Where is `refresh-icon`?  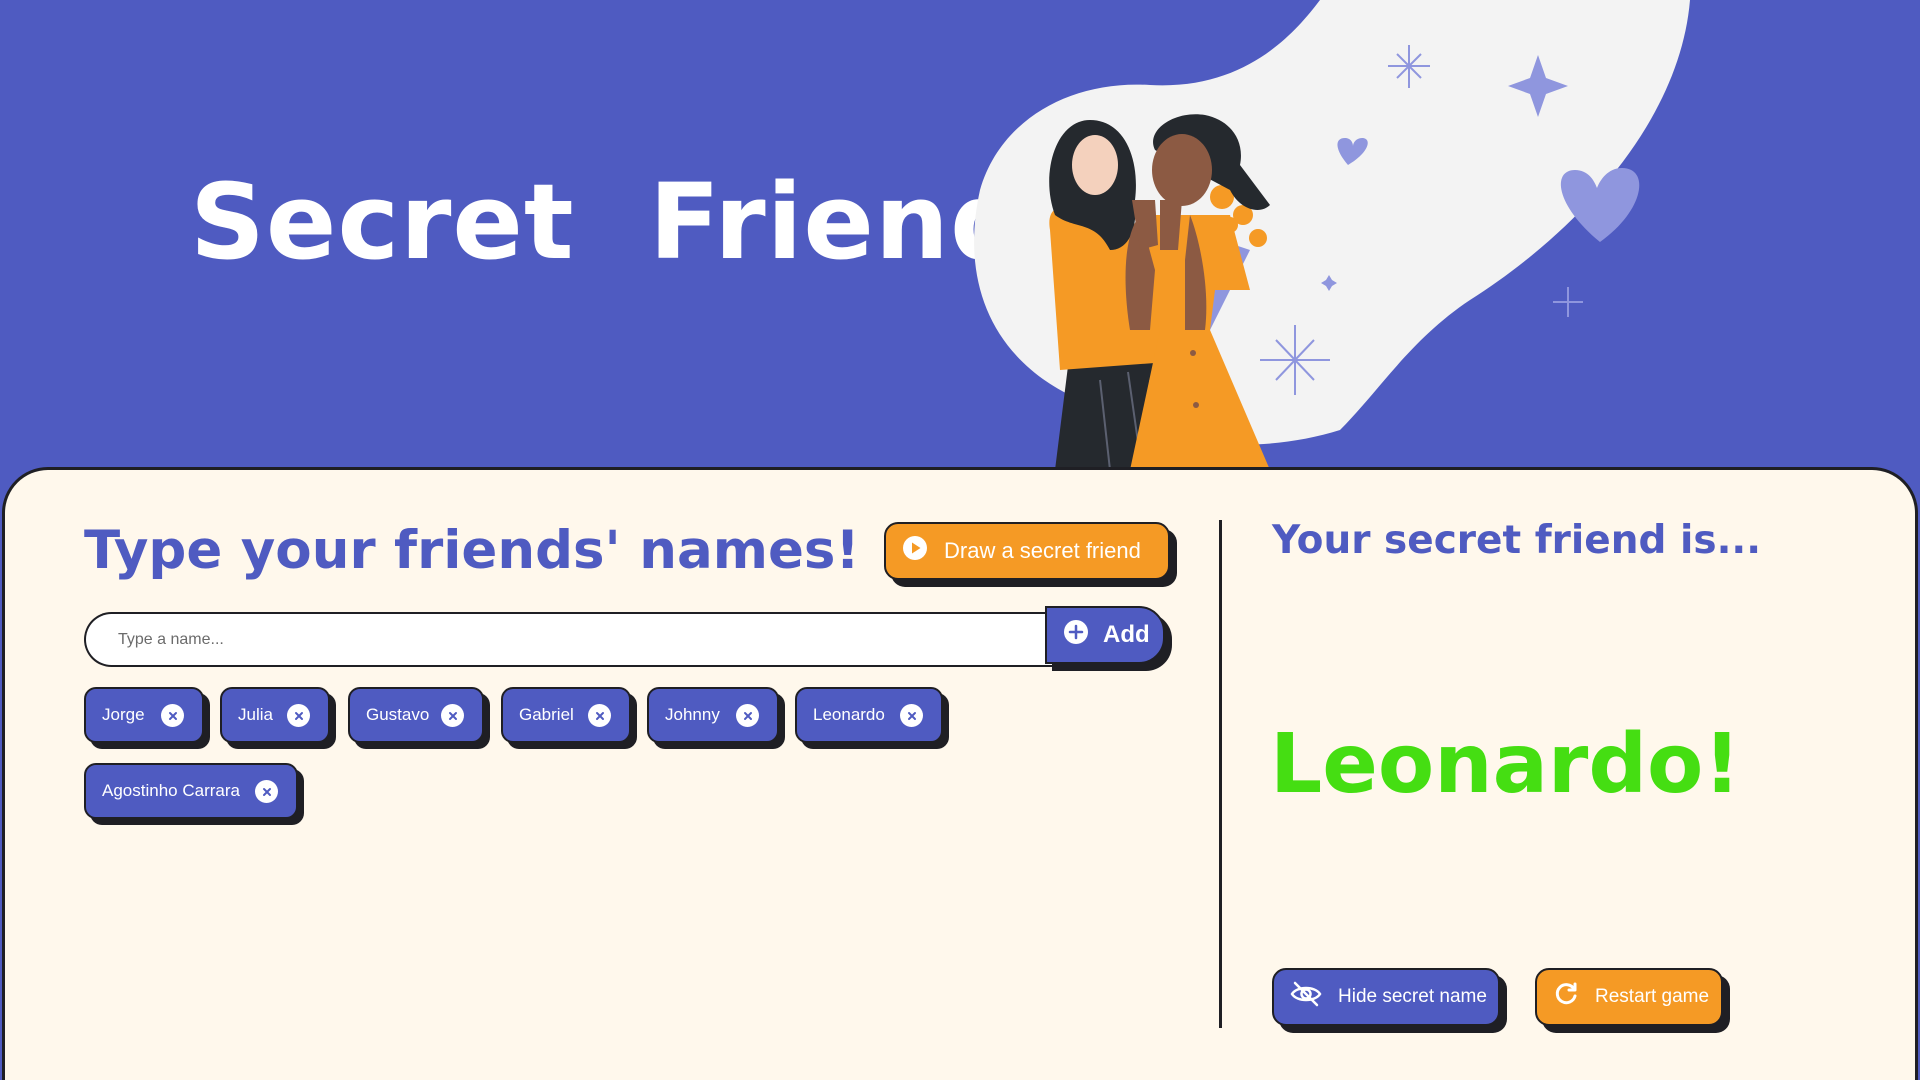
refresh-icon is located at coordinates (1566, 997).